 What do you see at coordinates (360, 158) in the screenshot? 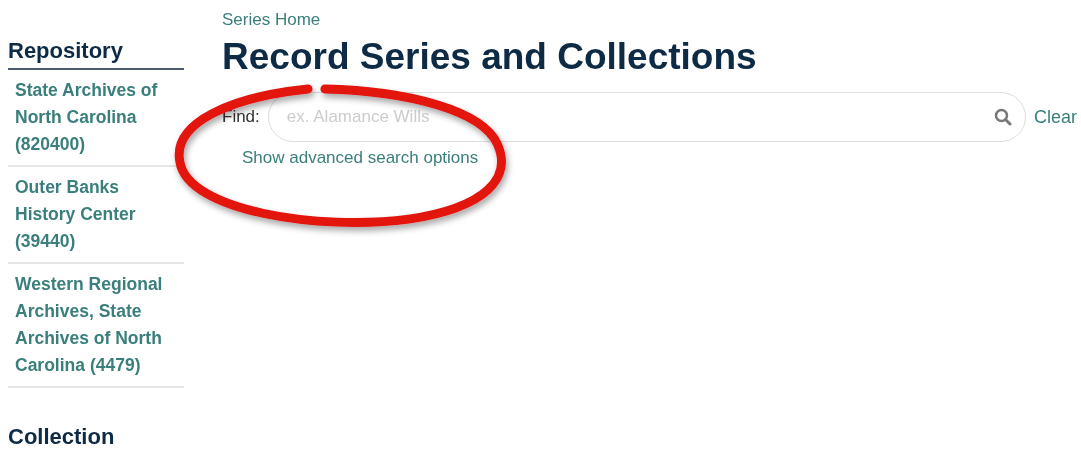
I see `advanced-search-link: Show advanced search options` at bounding box center [360, 158].